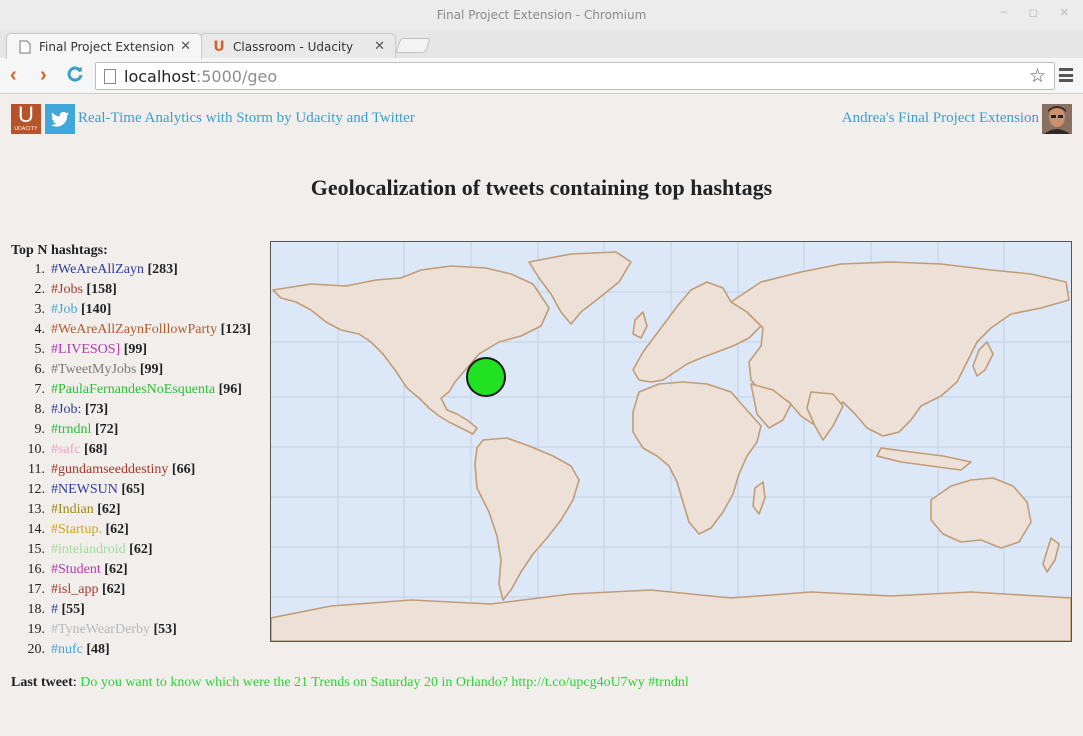 The width and height of the screenshot is (1083, 736). I want to click on last-tweet-label: Last tweet, so click(42, 682).